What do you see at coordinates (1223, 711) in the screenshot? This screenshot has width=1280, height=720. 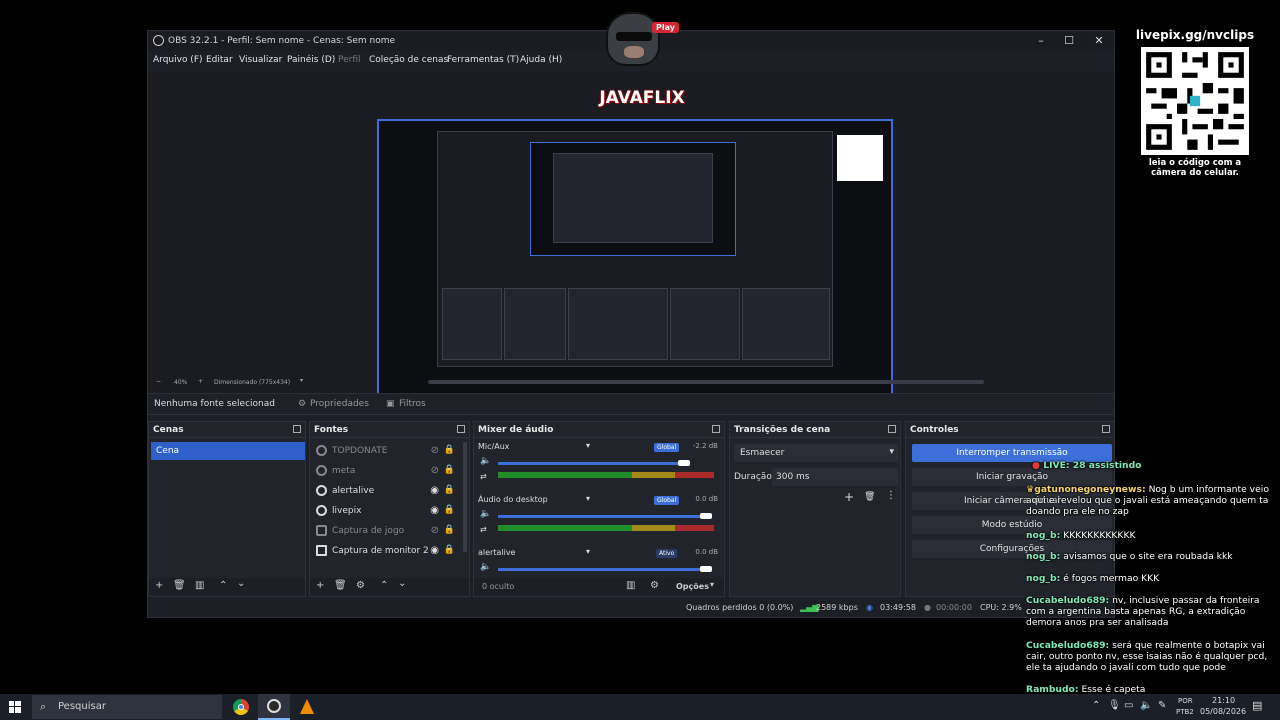 I see `clock-date: 05/08/2026` at bounding box center [1223, 711].